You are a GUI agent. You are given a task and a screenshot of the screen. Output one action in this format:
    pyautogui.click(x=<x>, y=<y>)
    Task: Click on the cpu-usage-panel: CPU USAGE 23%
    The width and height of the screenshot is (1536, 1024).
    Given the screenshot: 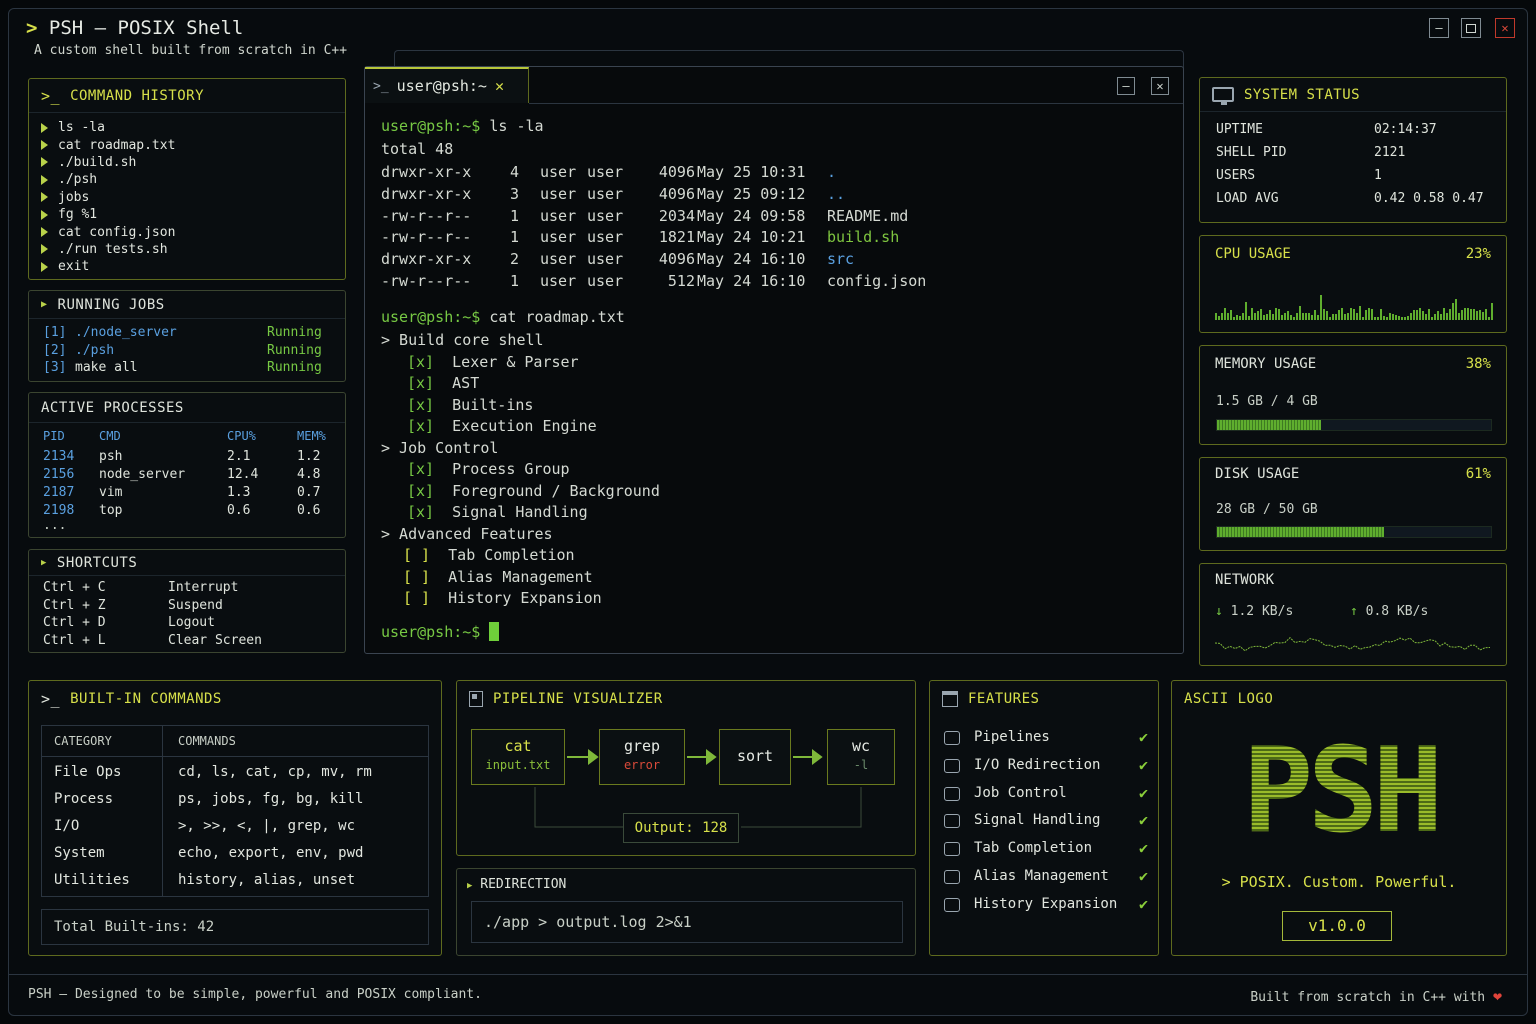 What is the action you would take?
    pyautogui.click(x=1353, y=284)
    